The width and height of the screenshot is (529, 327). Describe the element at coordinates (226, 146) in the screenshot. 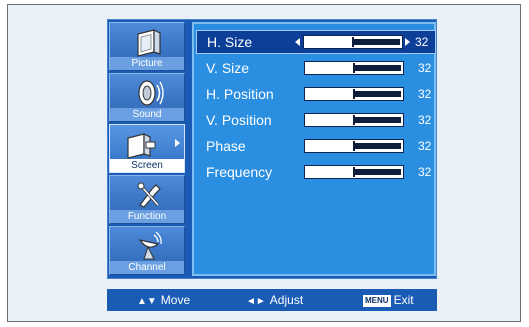

I see `setting-label: Phase` at that location.